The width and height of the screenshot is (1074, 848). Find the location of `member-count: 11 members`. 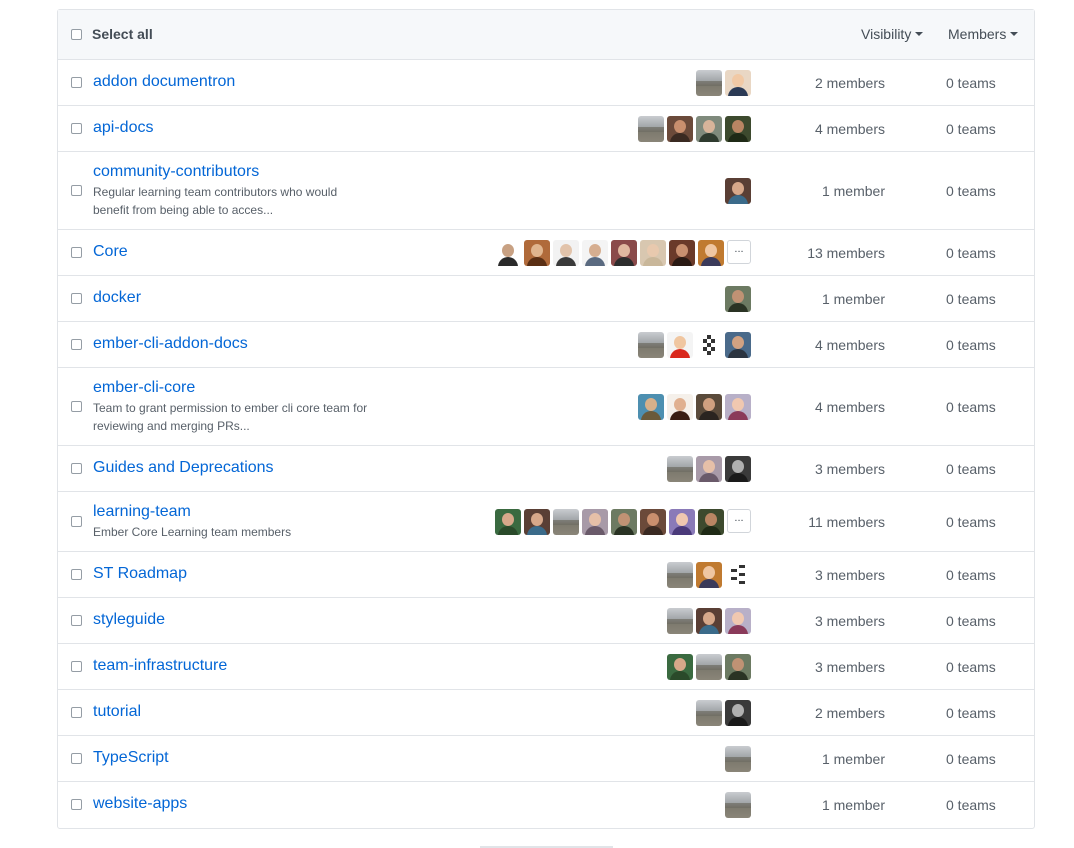

member-count: 11 members is located at coordinates (846, 522).